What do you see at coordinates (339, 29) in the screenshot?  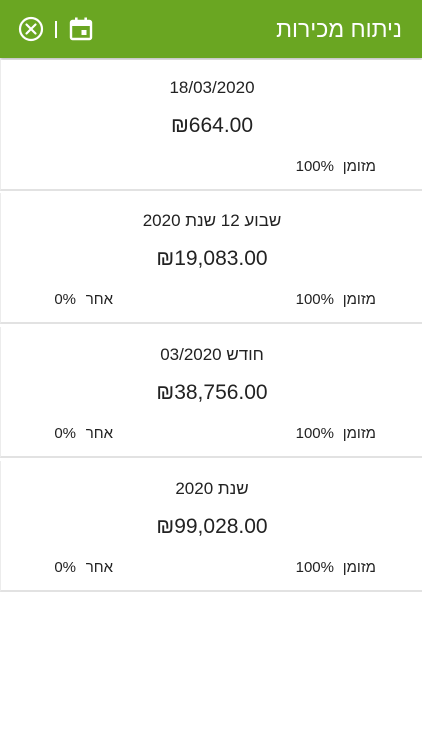 I see `page-title: ניתוח מכירות` at bounding box center [339, 29].